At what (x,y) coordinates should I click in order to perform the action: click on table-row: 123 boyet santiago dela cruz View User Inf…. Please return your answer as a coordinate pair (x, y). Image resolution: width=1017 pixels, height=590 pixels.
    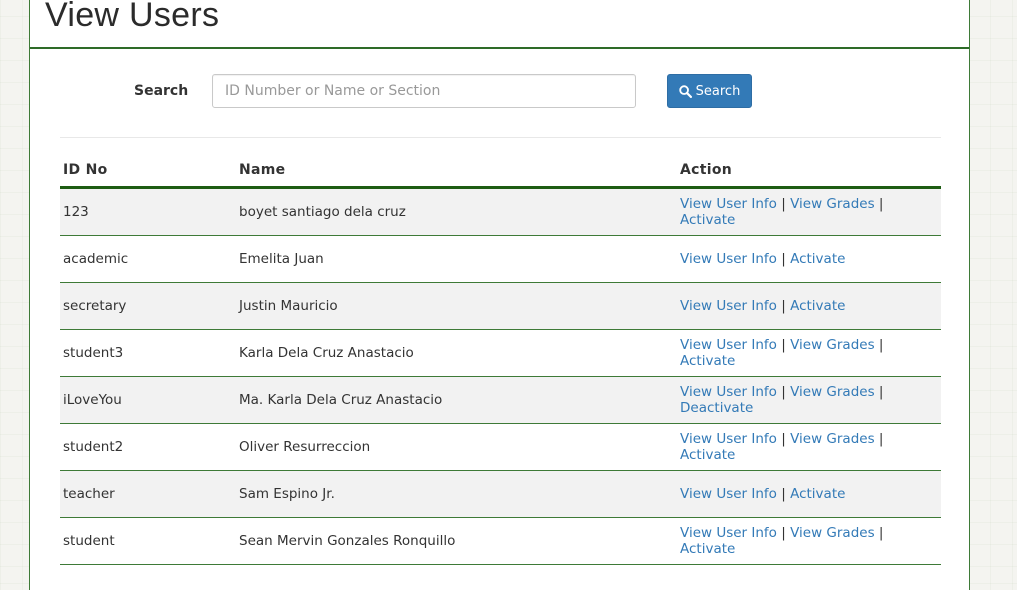
    Looking at the image, I should click on (500, 211).